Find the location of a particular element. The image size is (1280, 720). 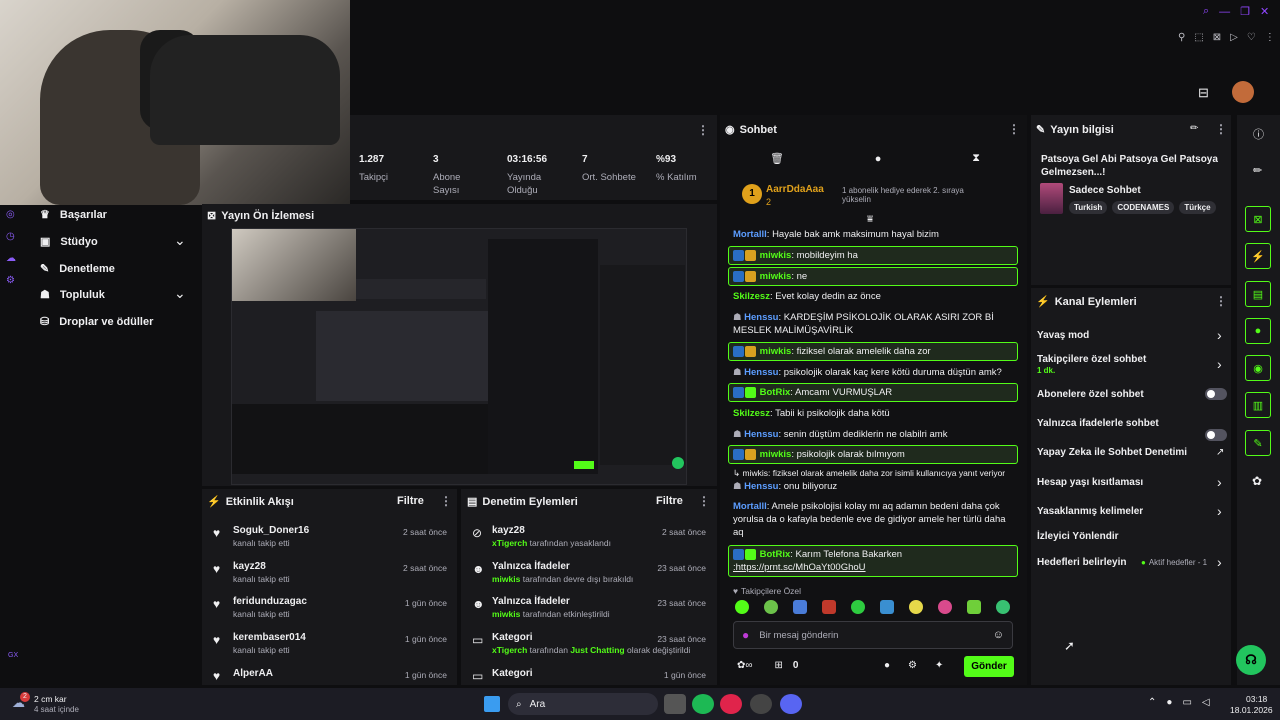

pin-icon: ⚲ is located at coordinates (1181, 37).